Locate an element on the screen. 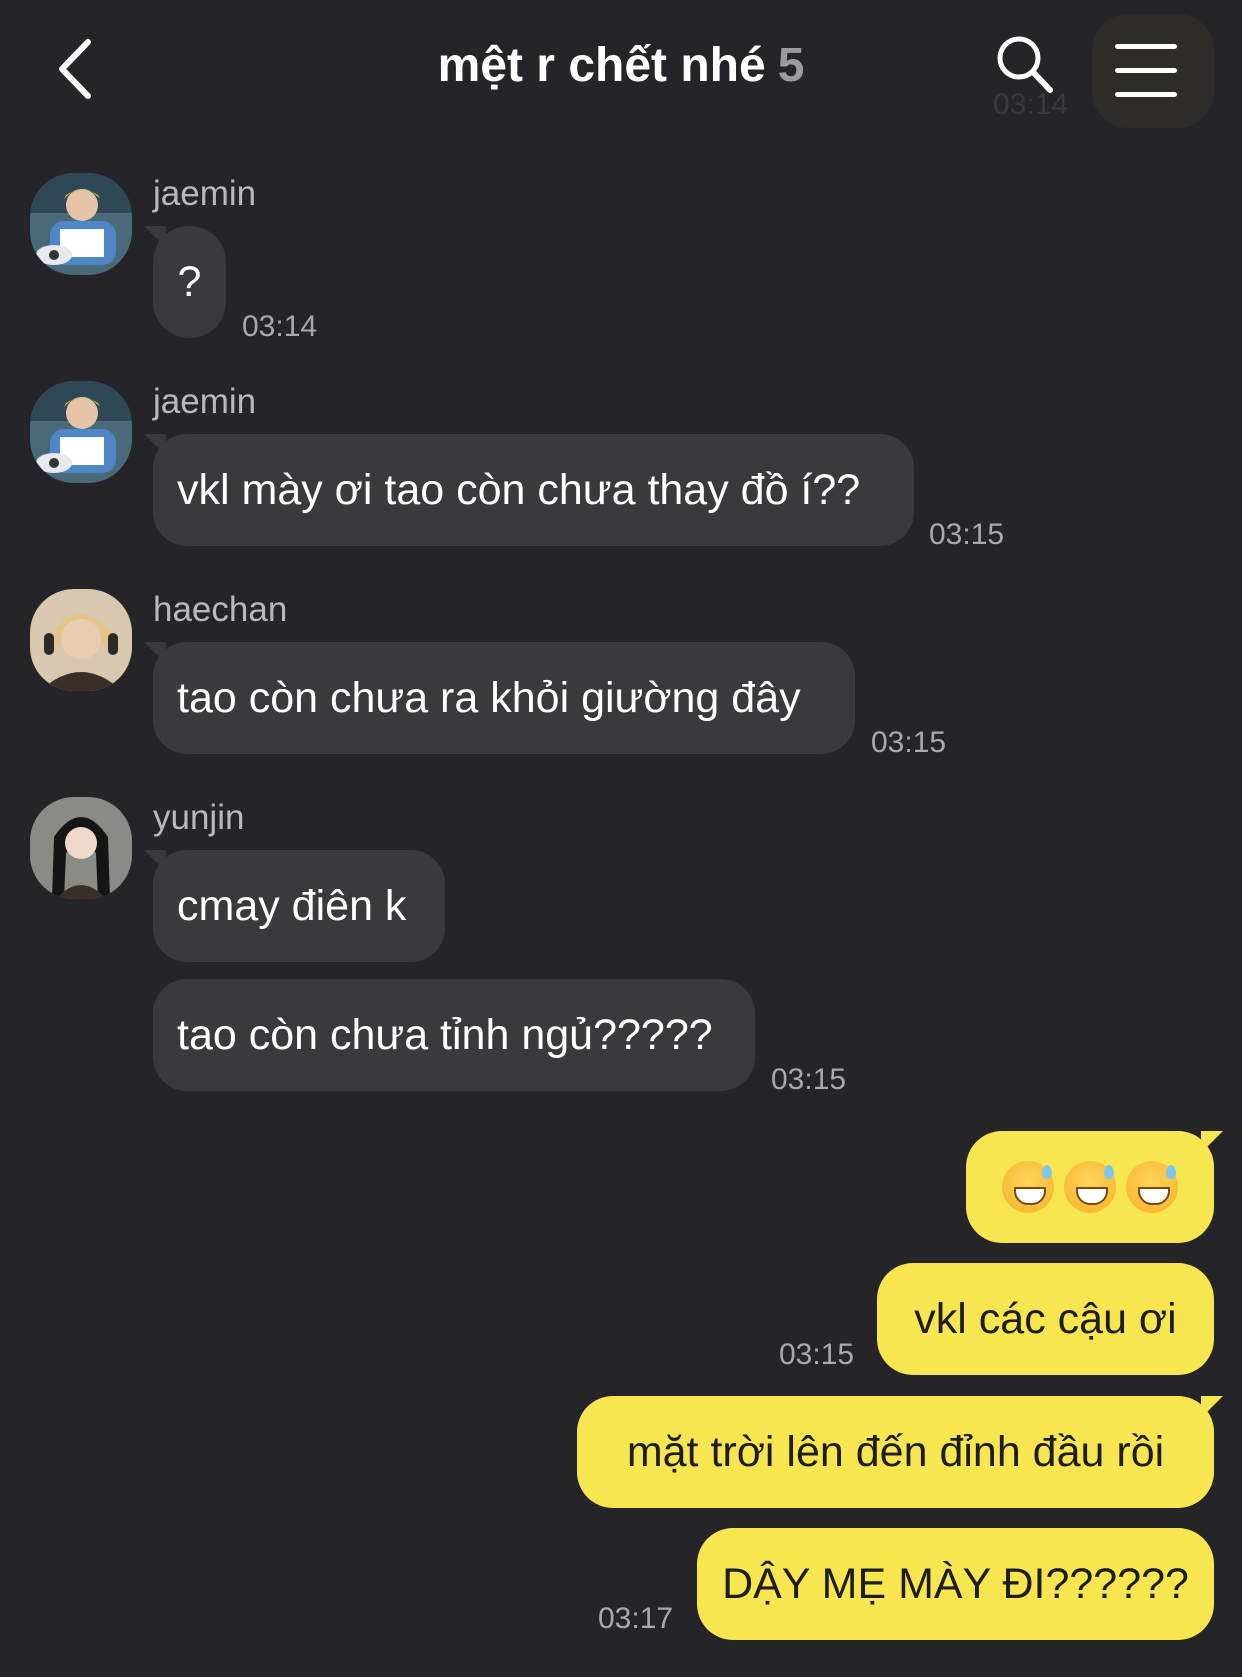 This screenshot has height=1677, width=1242. chat-header: mệt r chết nhé 5 03:14 is located at coordinates (621, 70).